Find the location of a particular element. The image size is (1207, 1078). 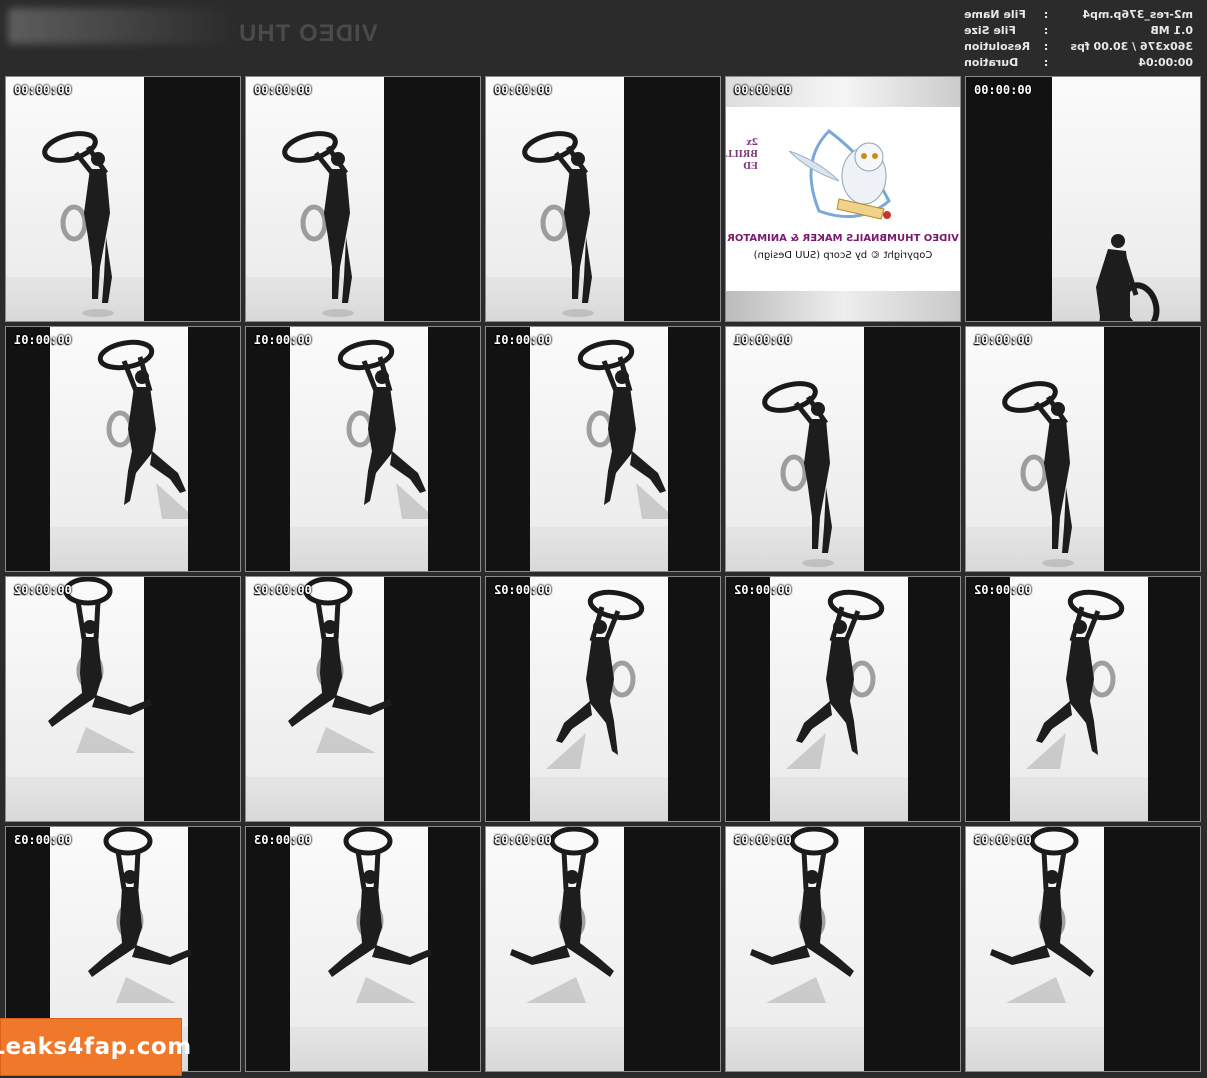

logo-blurred is located at coordinates (123, 26).